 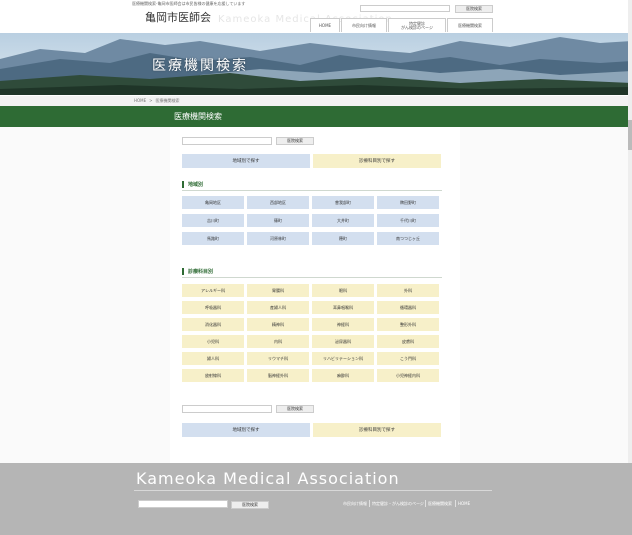 I want to click on department-section-divider, so click(x=312, y=277).